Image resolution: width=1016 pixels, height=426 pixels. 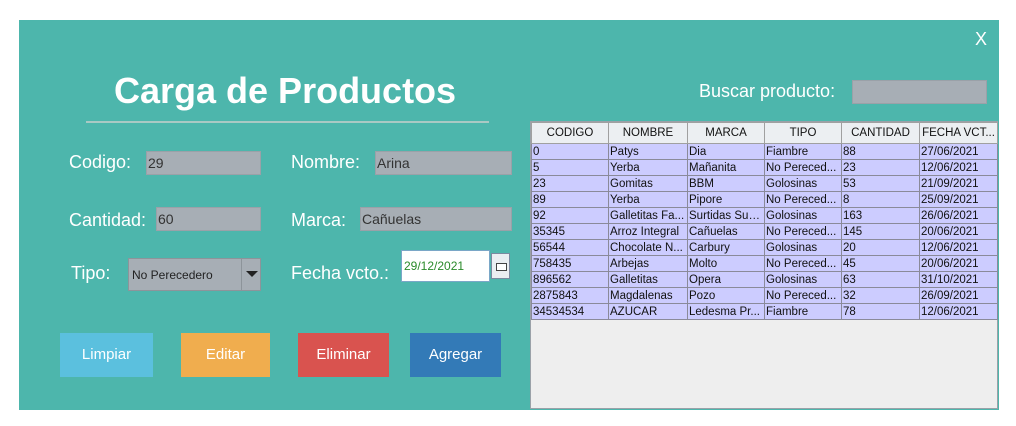 What do you see at coordinates (726, 215) in the screenshot?
I see `table-cell: Surtidas Super` at bounding box center [726, 215].